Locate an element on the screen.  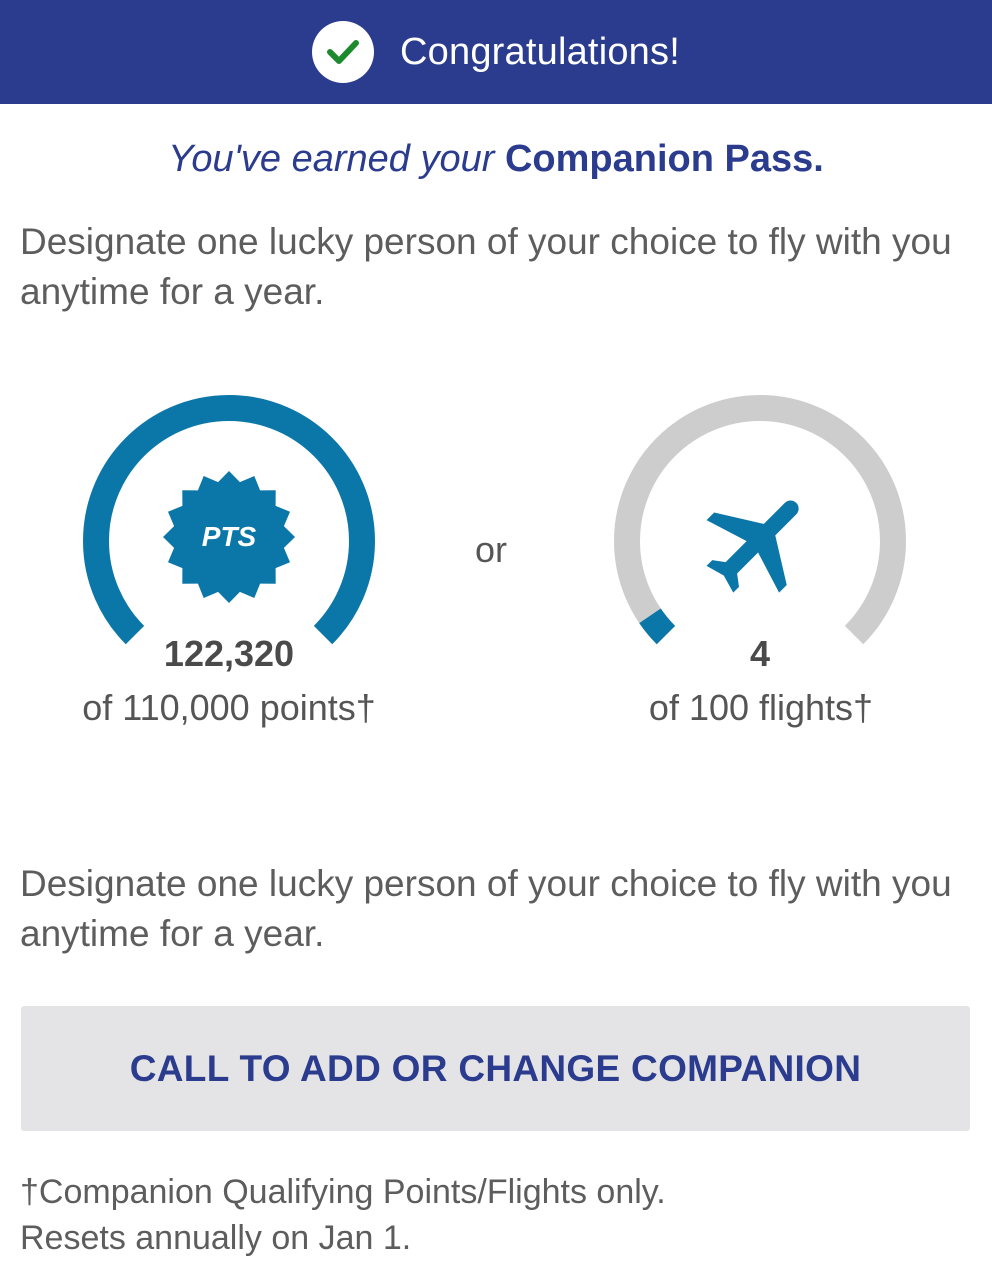
points-caption: of 110,000 points† is located at coordinates (229, 707).